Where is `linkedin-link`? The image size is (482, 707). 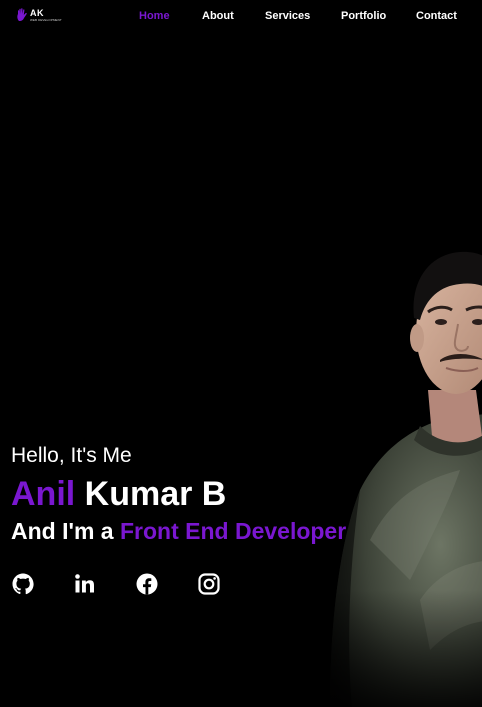
linkedin-link is located at coordinates (85, 584).